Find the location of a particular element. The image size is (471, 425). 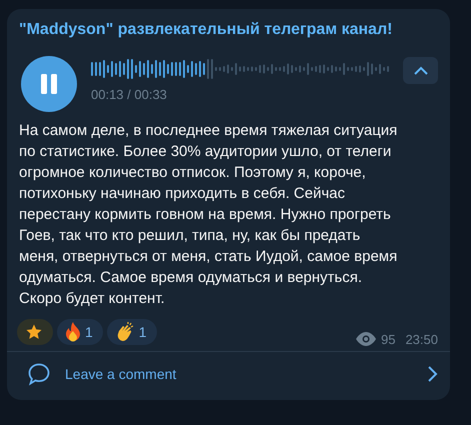

chevron-right-icon is located at coordinates (432, 374).